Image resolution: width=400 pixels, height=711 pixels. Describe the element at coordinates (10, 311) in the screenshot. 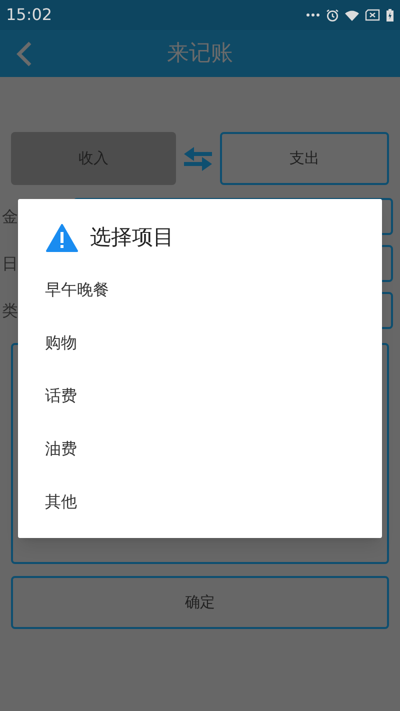

I see `field-label: 类` at that location.